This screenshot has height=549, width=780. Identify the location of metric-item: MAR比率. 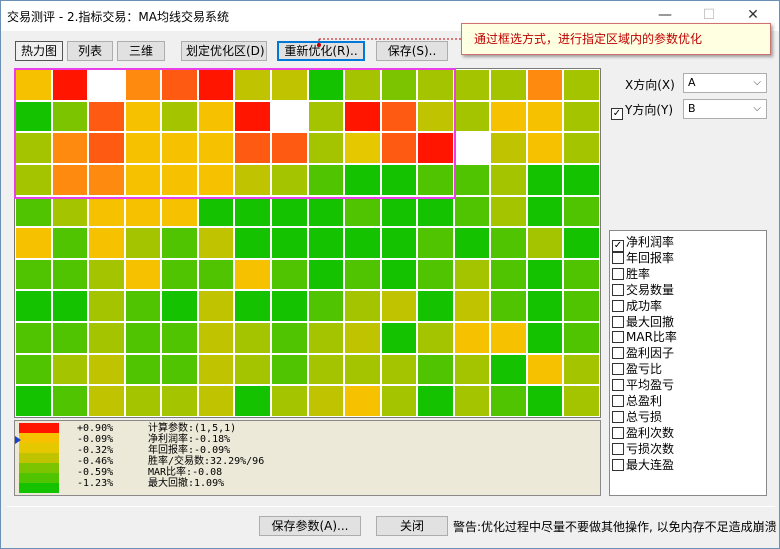
(644, 337).